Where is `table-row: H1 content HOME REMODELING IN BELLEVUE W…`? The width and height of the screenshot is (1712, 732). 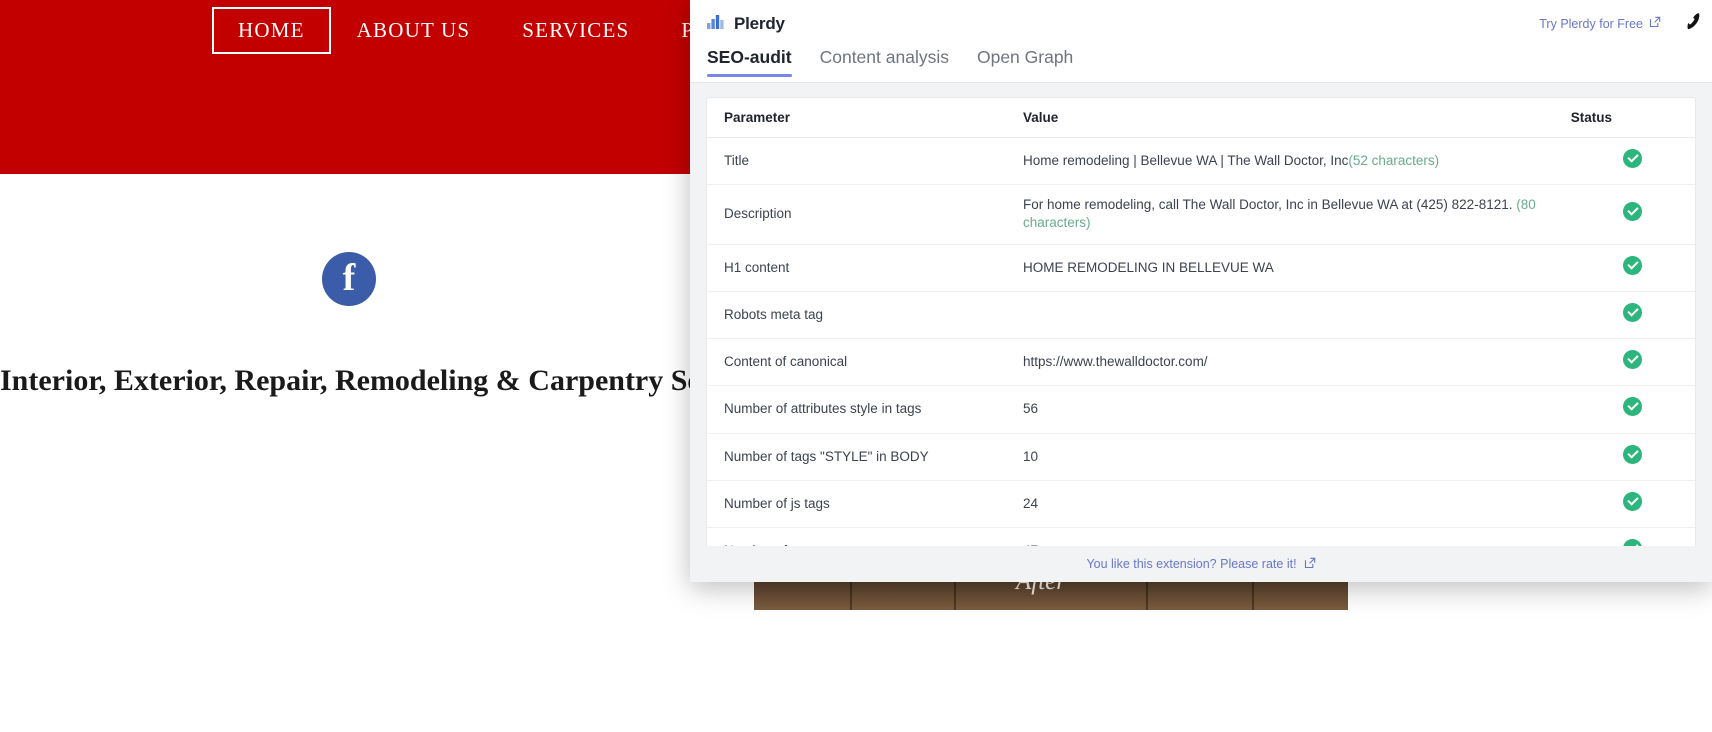 table-row: H1 content HOME REMODELING IN BELLEVUE W… is located at coordinates (1201, 268).